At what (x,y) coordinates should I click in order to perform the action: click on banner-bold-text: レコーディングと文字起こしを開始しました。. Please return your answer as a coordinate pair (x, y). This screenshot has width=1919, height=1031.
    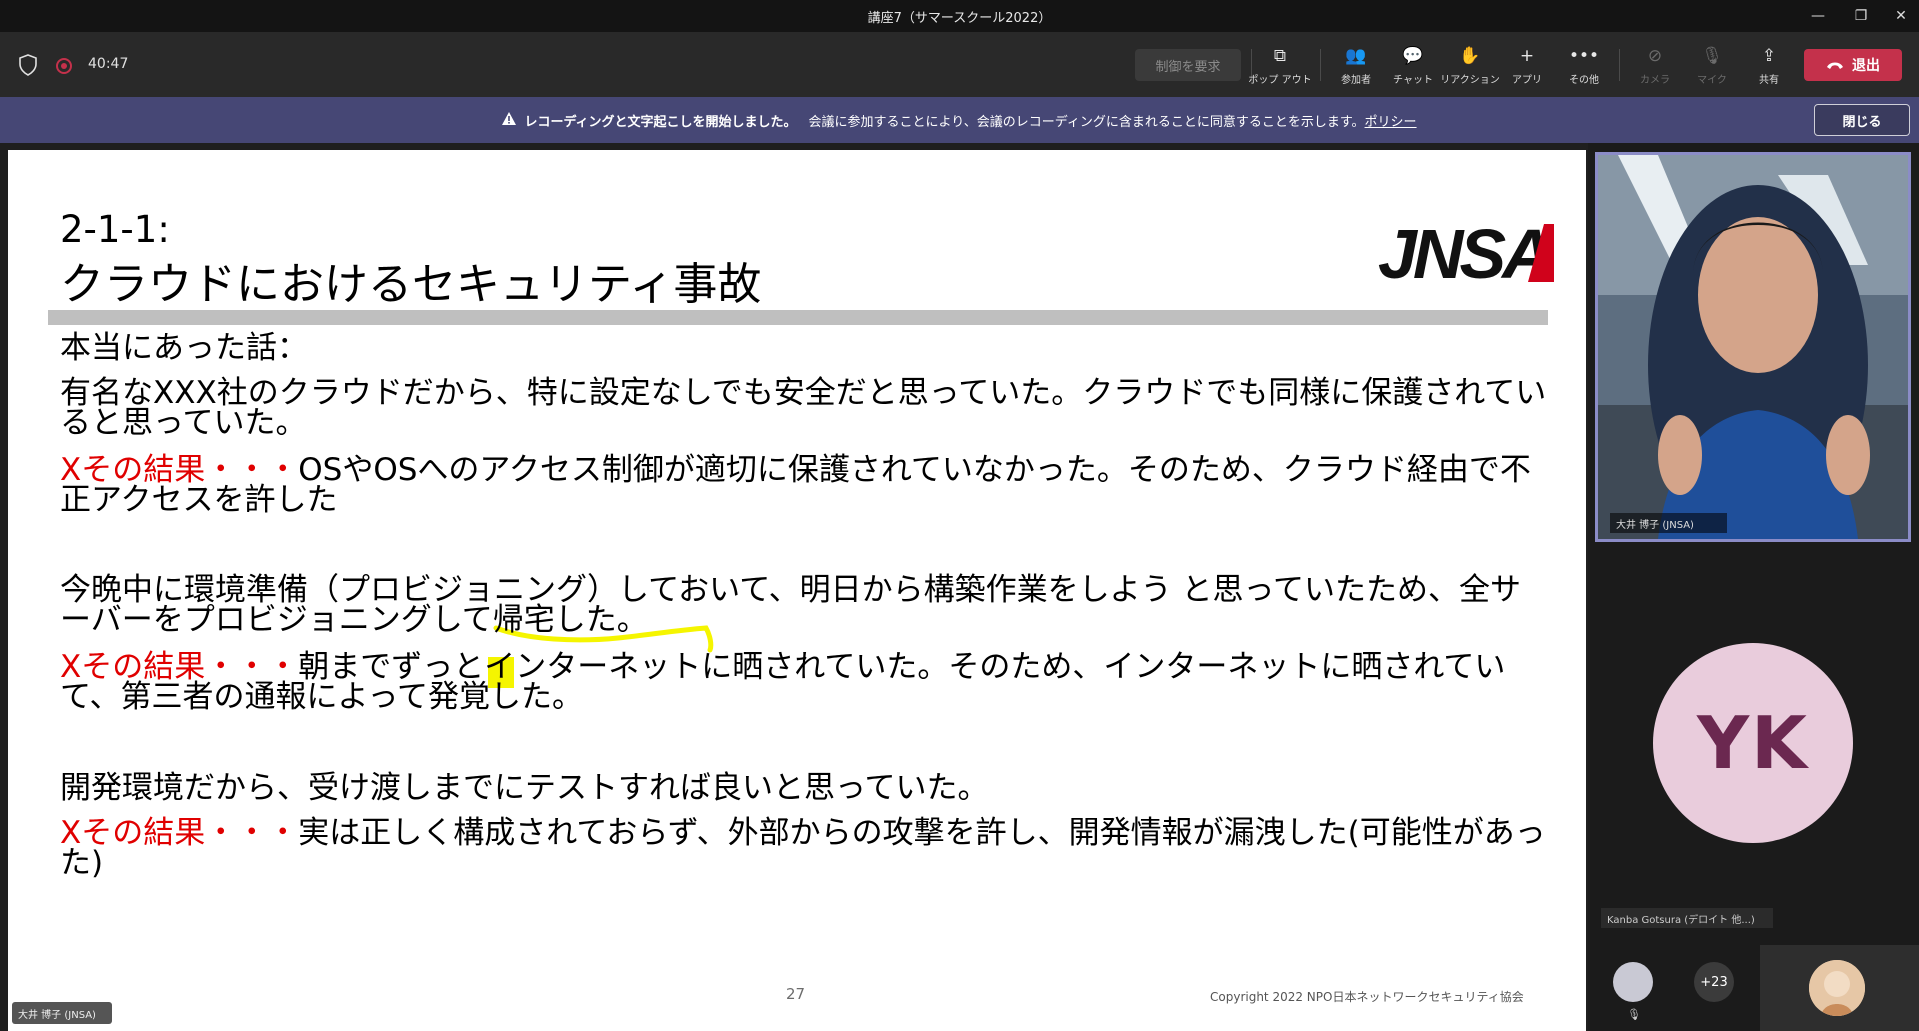
    Looking at the image, I should click on (660, 122).